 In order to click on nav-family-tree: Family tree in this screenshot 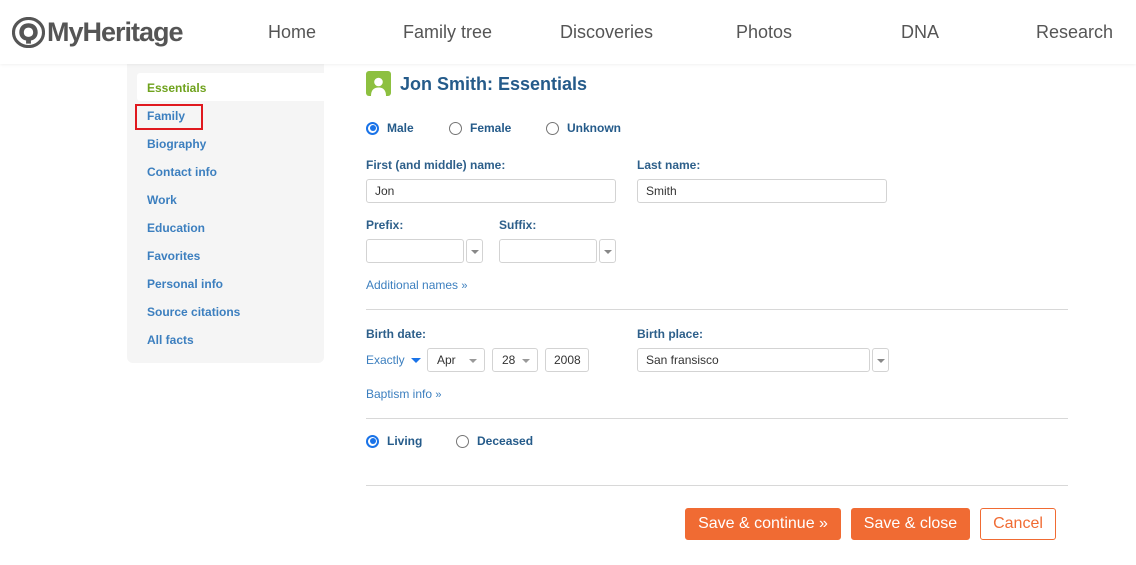, I will do `click(447, 32)`.